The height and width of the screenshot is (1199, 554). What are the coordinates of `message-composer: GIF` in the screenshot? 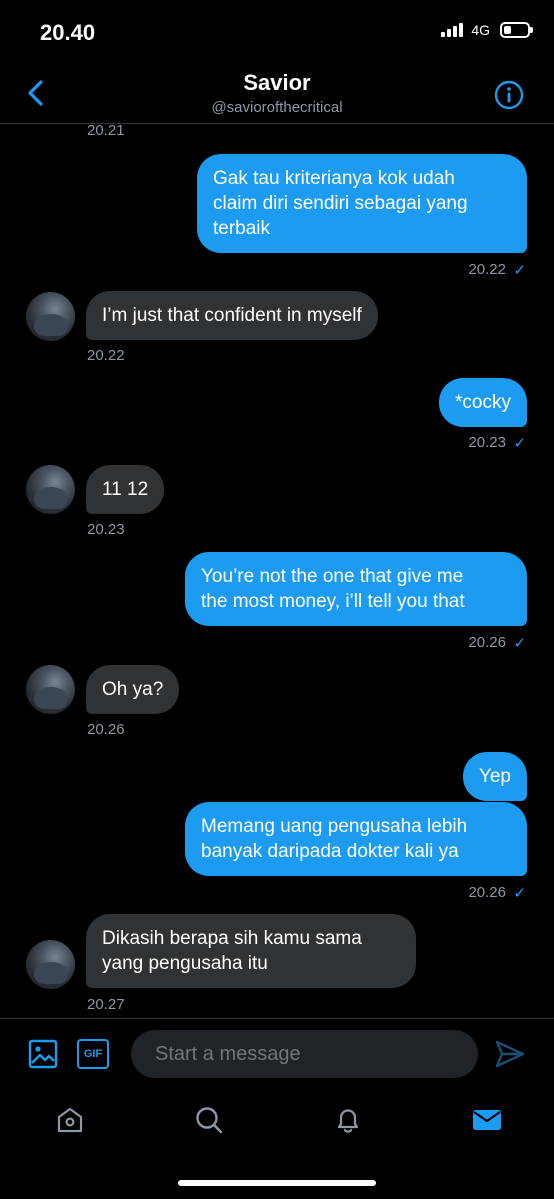 It's located at (277, 1054).